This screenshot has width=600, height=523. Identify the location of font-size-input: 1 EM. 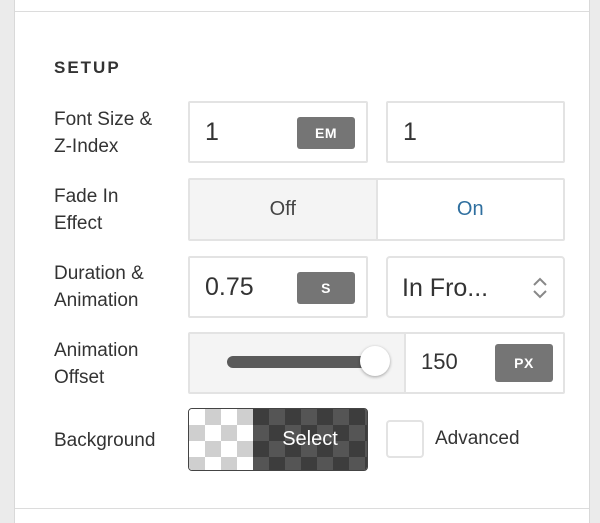
(278, 132).